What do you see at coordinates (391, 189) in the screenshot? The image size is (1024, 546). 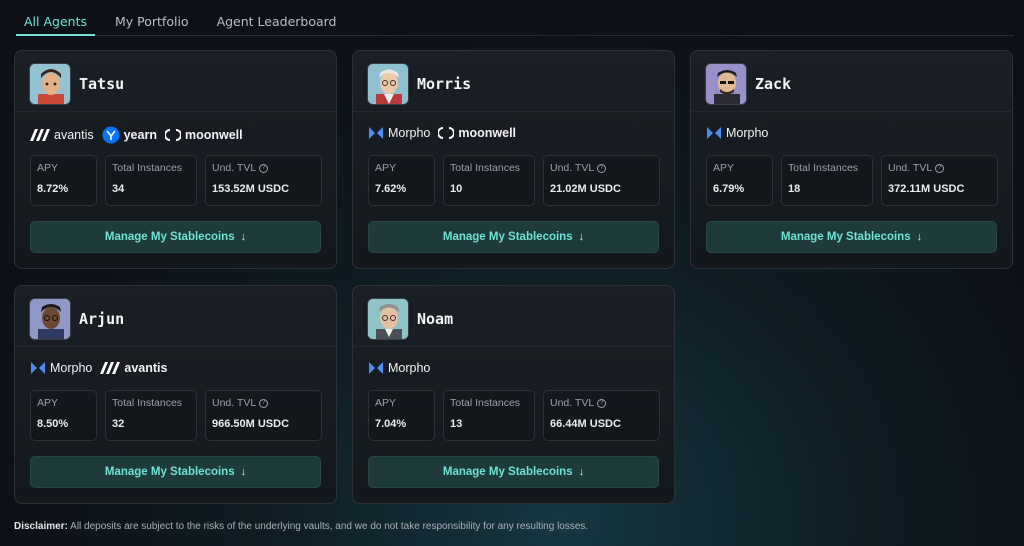 I see `stat-value: 7.62%` at bounding box center [391, 189].